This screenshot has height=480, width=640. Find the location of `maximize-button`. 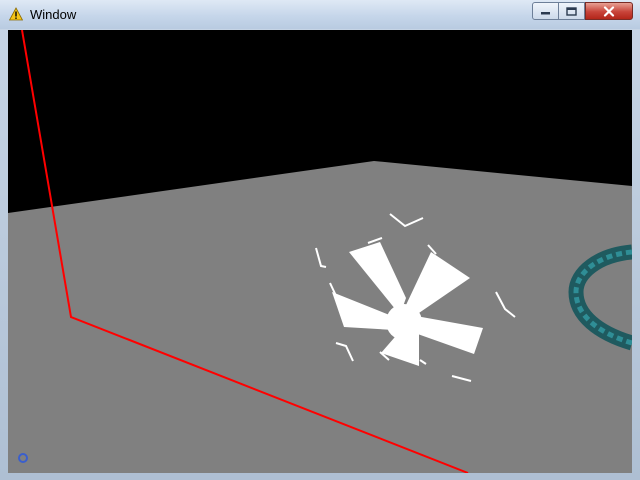

maximize-button is located at coordinates (571, 11).